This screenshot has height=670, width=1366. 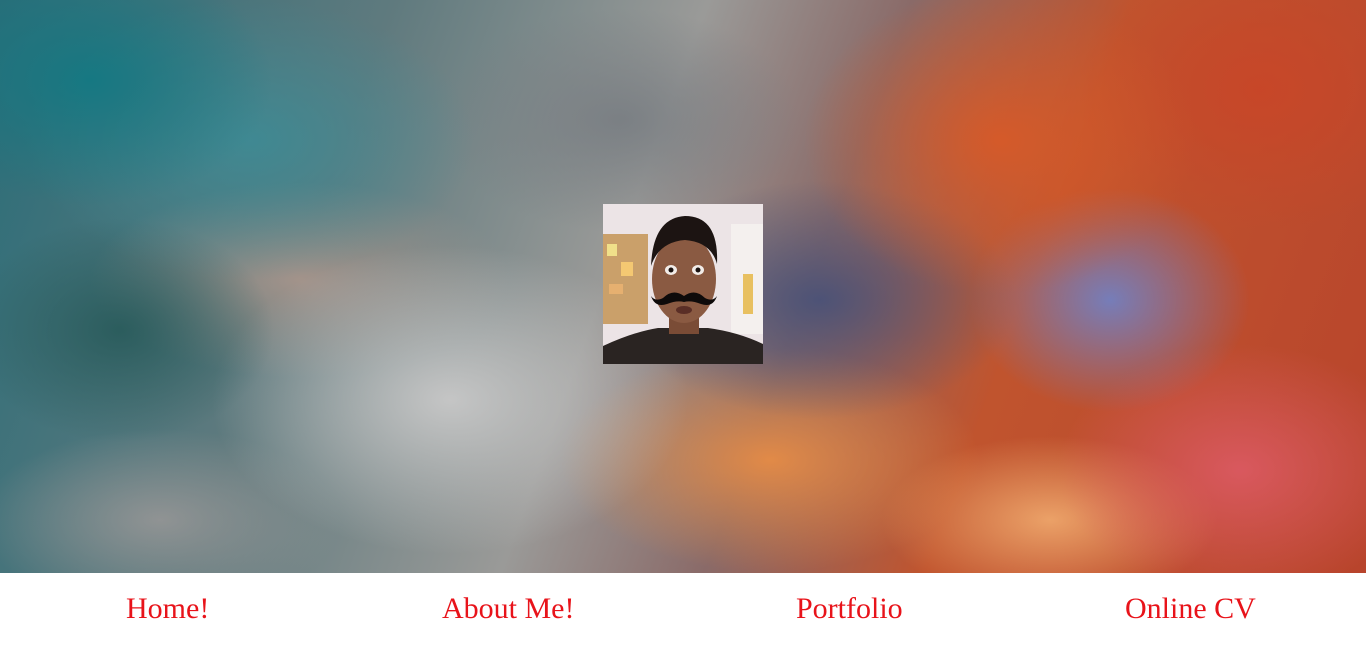 What do you see at coordinates (849, 609) in the screenshot?
I see `nav-link-portfolio: Portfolio` at bounding box center [849, 609].